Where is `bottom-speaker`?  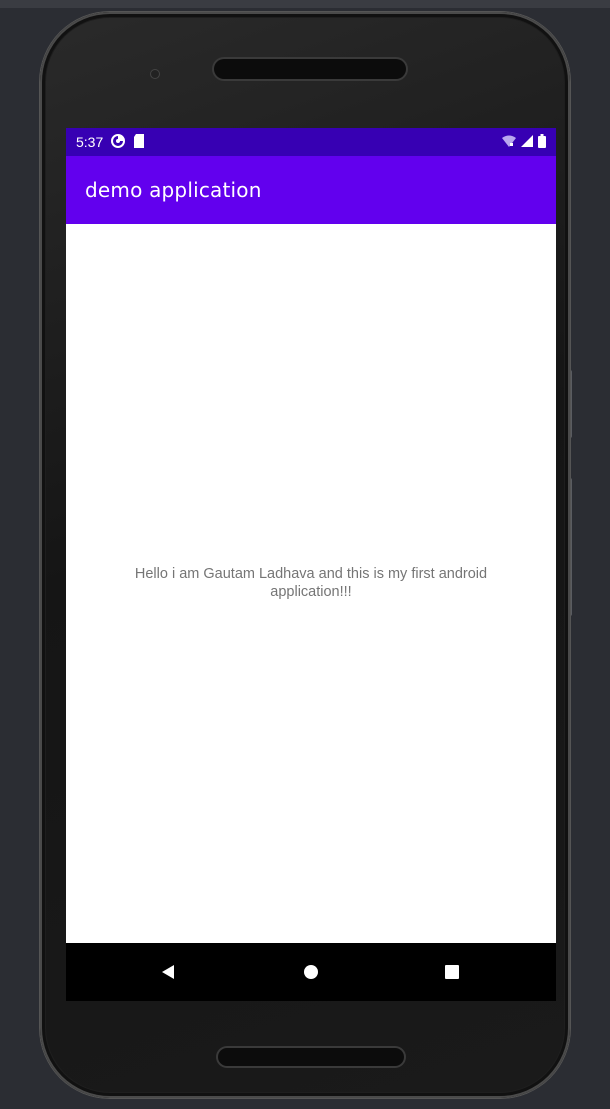
bottom-speaker is located at coordinates (311, 1057).